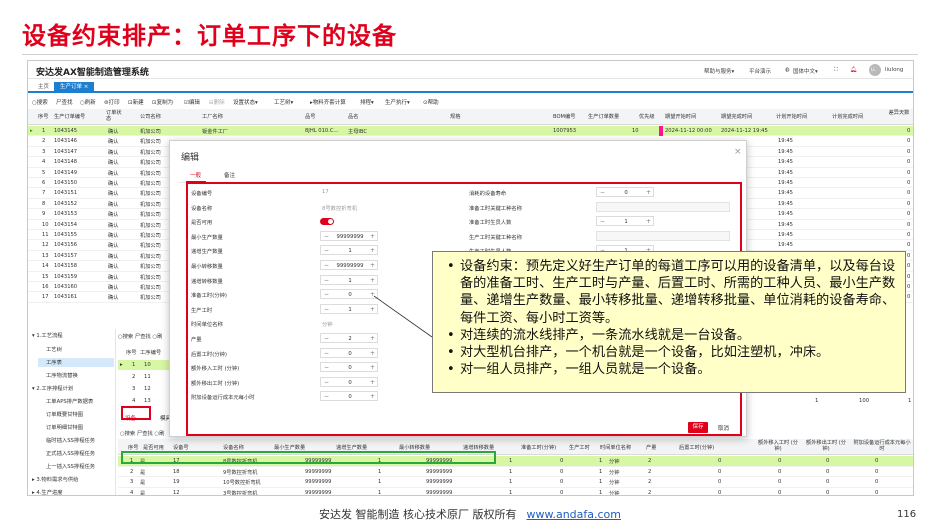 The image size is (940, 529). What do you see at coordinates (671, 369) in the screenshot?
I see `callout-bullet: 对一组人员排产，一组人员就是一个设备。` at bounding box center [671, 369].